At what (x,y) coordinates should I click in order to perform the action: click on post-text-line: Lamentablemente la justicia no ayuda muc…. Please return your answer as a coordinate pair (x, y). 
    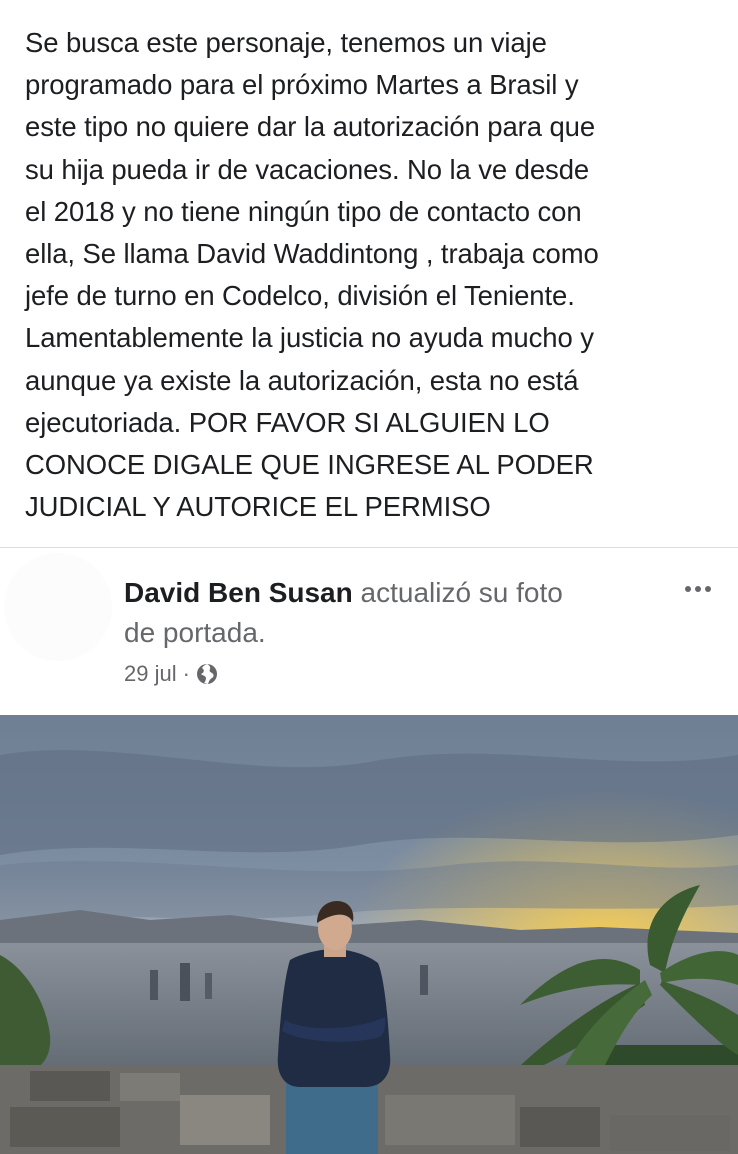
    Looking at the image, I should click on (309, 338).